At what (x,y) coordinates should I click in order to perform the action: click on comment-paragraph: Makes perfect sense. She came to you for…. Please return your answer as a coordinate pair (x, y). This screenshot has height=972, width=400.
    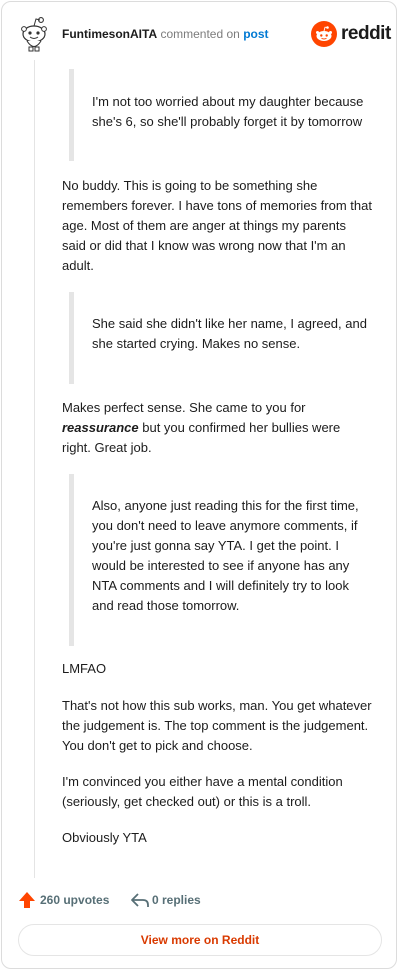
    Looking at the image, I should click on (217, 428).